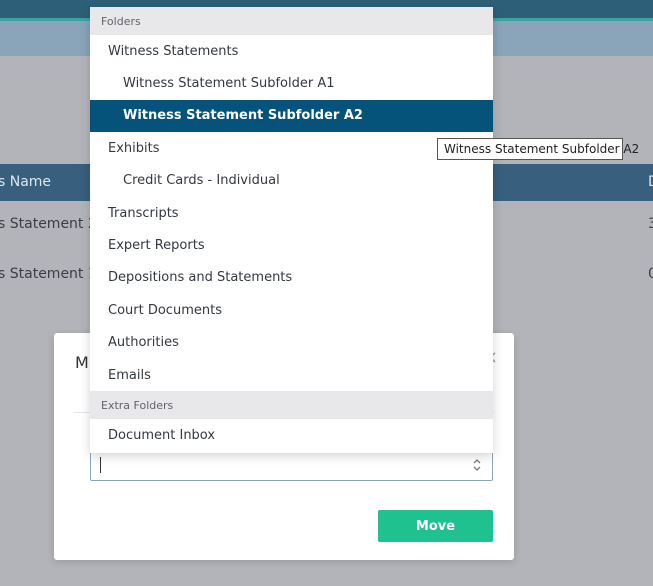  What do you see at coordinates (291, 405) in the screenshot?
I see `group-header-extra-folders: Extra Folders` at bounding box center [291, 405].